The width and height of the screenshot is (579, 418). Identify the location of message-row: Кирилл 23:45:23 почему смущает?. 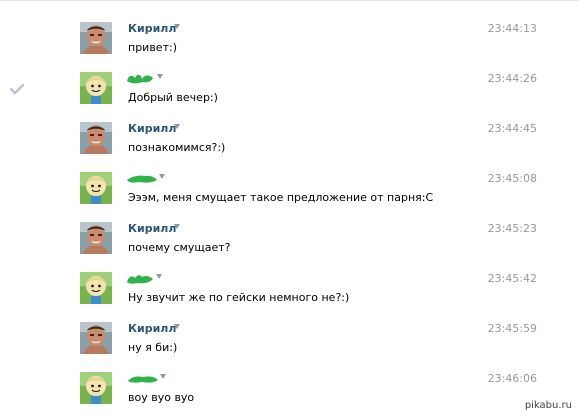
(289, 245).